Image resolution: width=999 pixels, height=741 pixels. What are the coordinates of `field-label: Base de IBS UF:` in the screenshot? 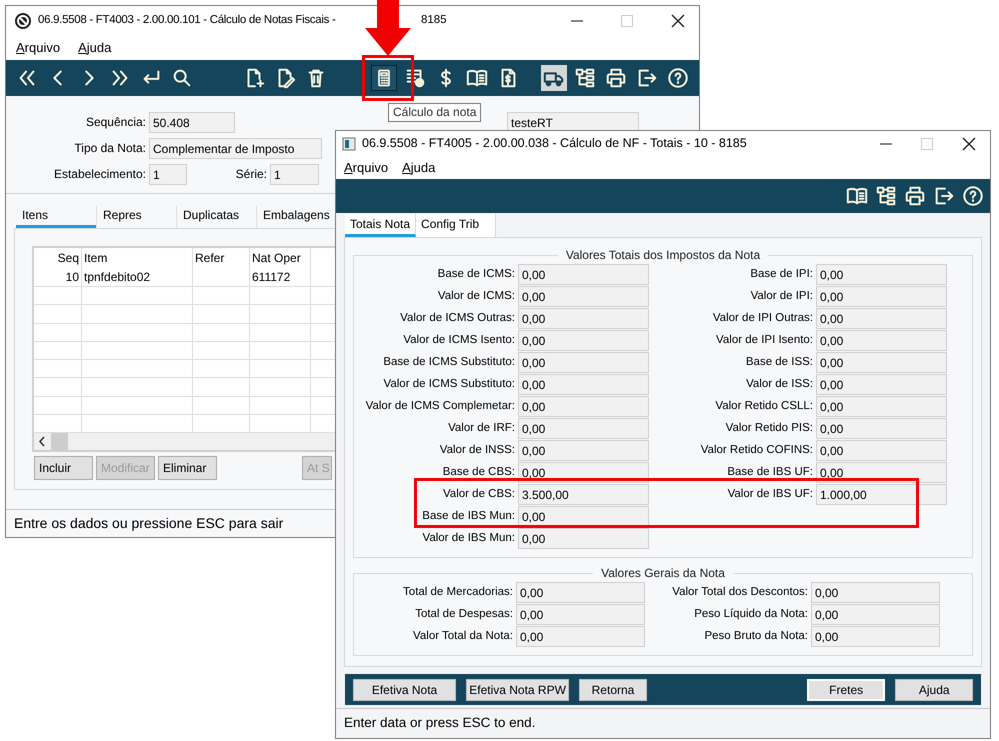 It's located at (770, 472).